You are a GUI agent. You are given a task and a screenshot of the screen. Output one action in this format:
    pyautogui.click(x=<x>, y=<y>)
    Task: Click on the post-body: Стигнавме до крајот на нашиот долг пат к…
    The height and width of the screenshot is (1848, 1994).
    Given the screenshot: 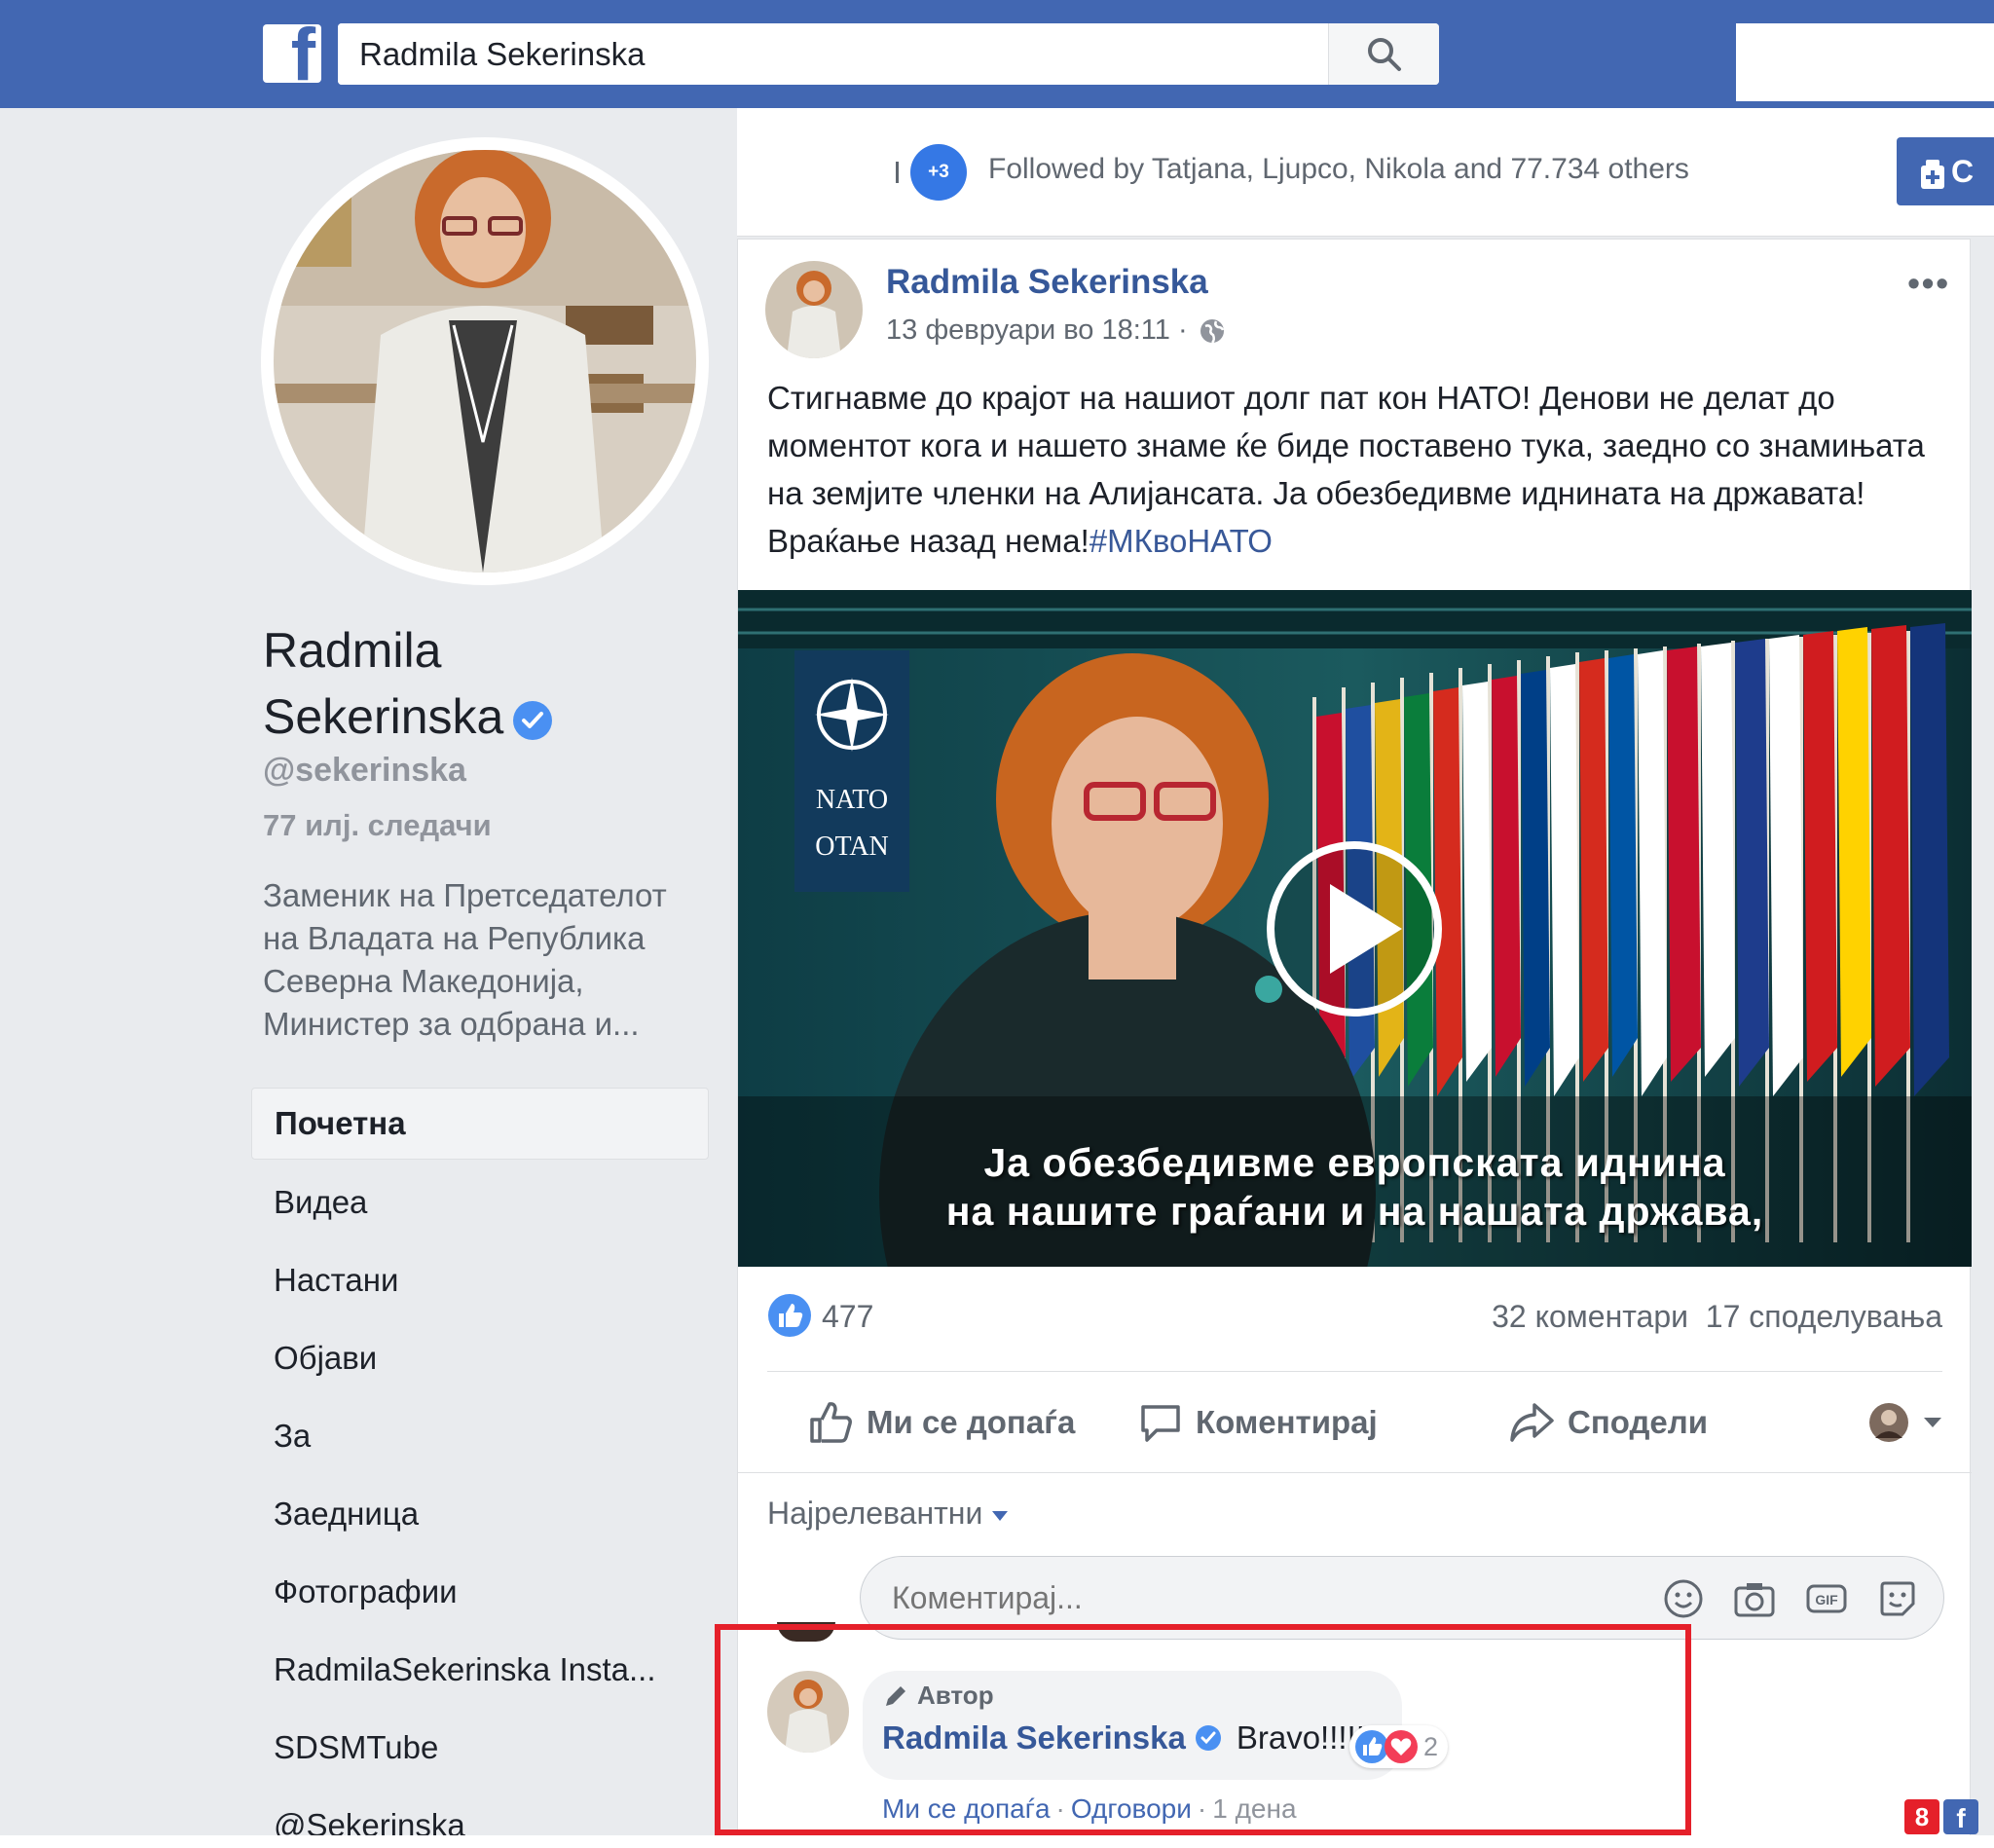 What is the action you would take?
    pyautogui.click(x=1346, y=469)
    